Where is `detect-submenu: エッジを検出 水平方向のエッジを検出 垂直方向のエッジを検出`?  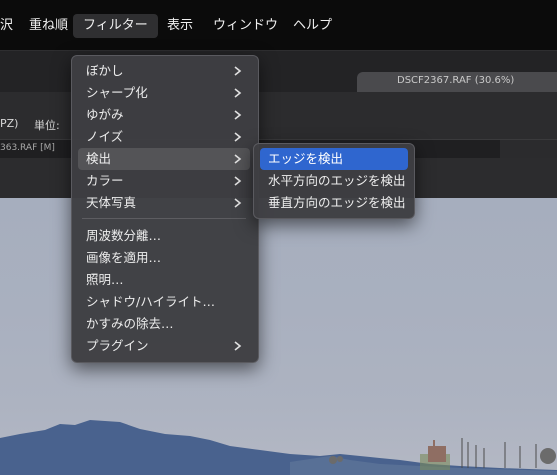 detect-submenu: エッジを検出 水平方向のエッジを検出 垂直方向のエッジを検出 is located at coordinates (334, 181).